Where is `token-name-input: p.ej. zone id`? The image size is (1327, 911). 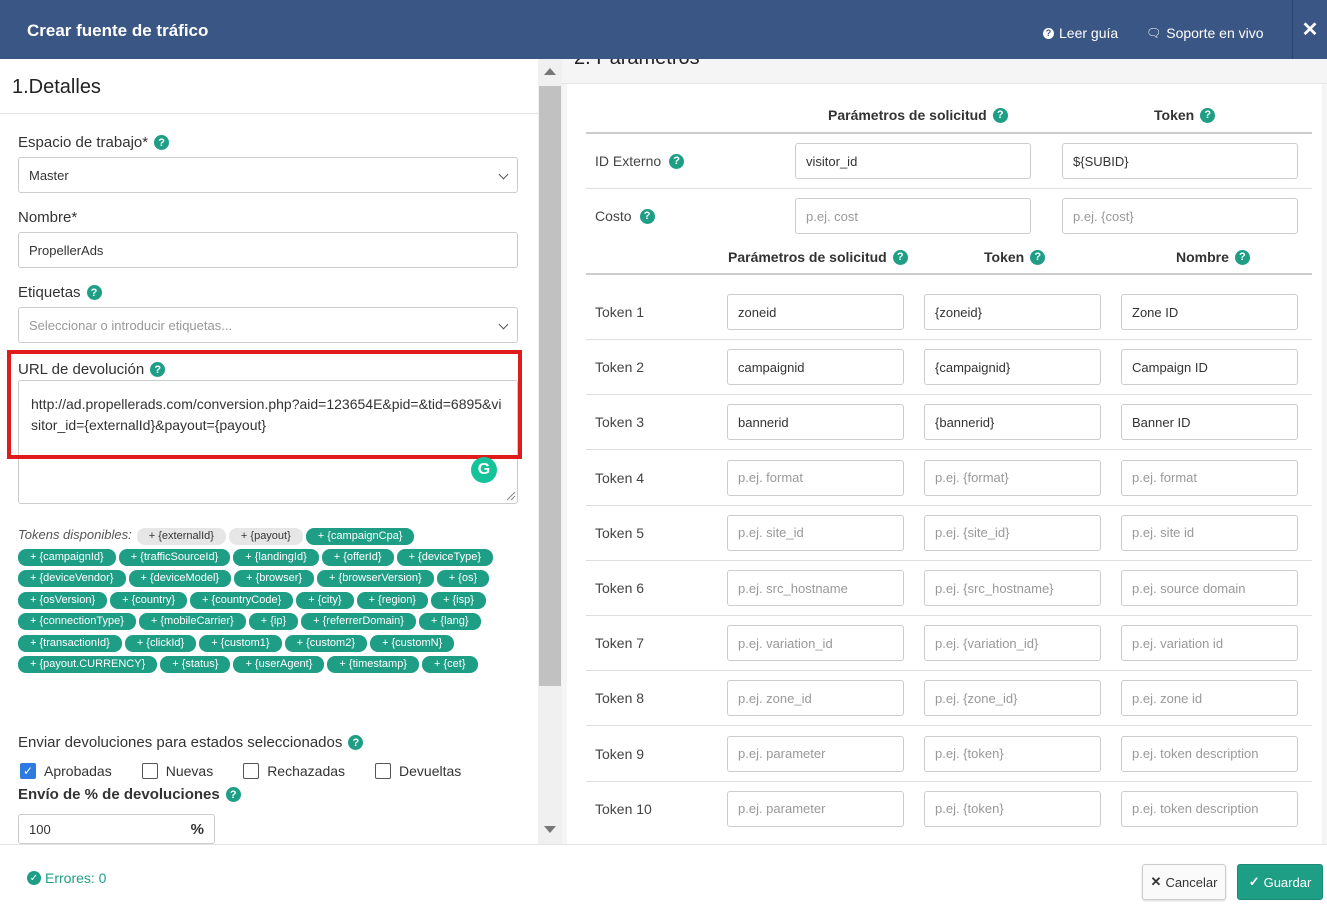
token-name-input: p.ej. zone id is located at coordinates (1209, 698).